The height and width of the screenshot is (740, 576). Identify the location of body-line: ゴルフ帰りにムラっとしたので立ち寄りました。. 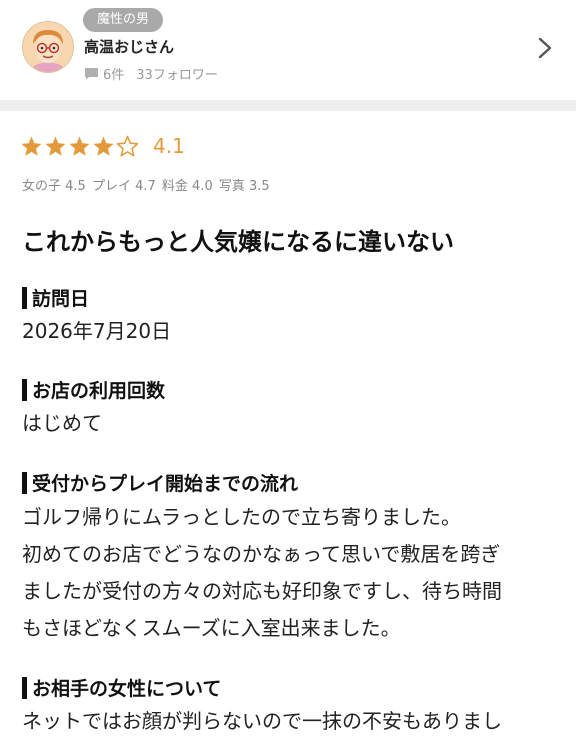
(241, 517).